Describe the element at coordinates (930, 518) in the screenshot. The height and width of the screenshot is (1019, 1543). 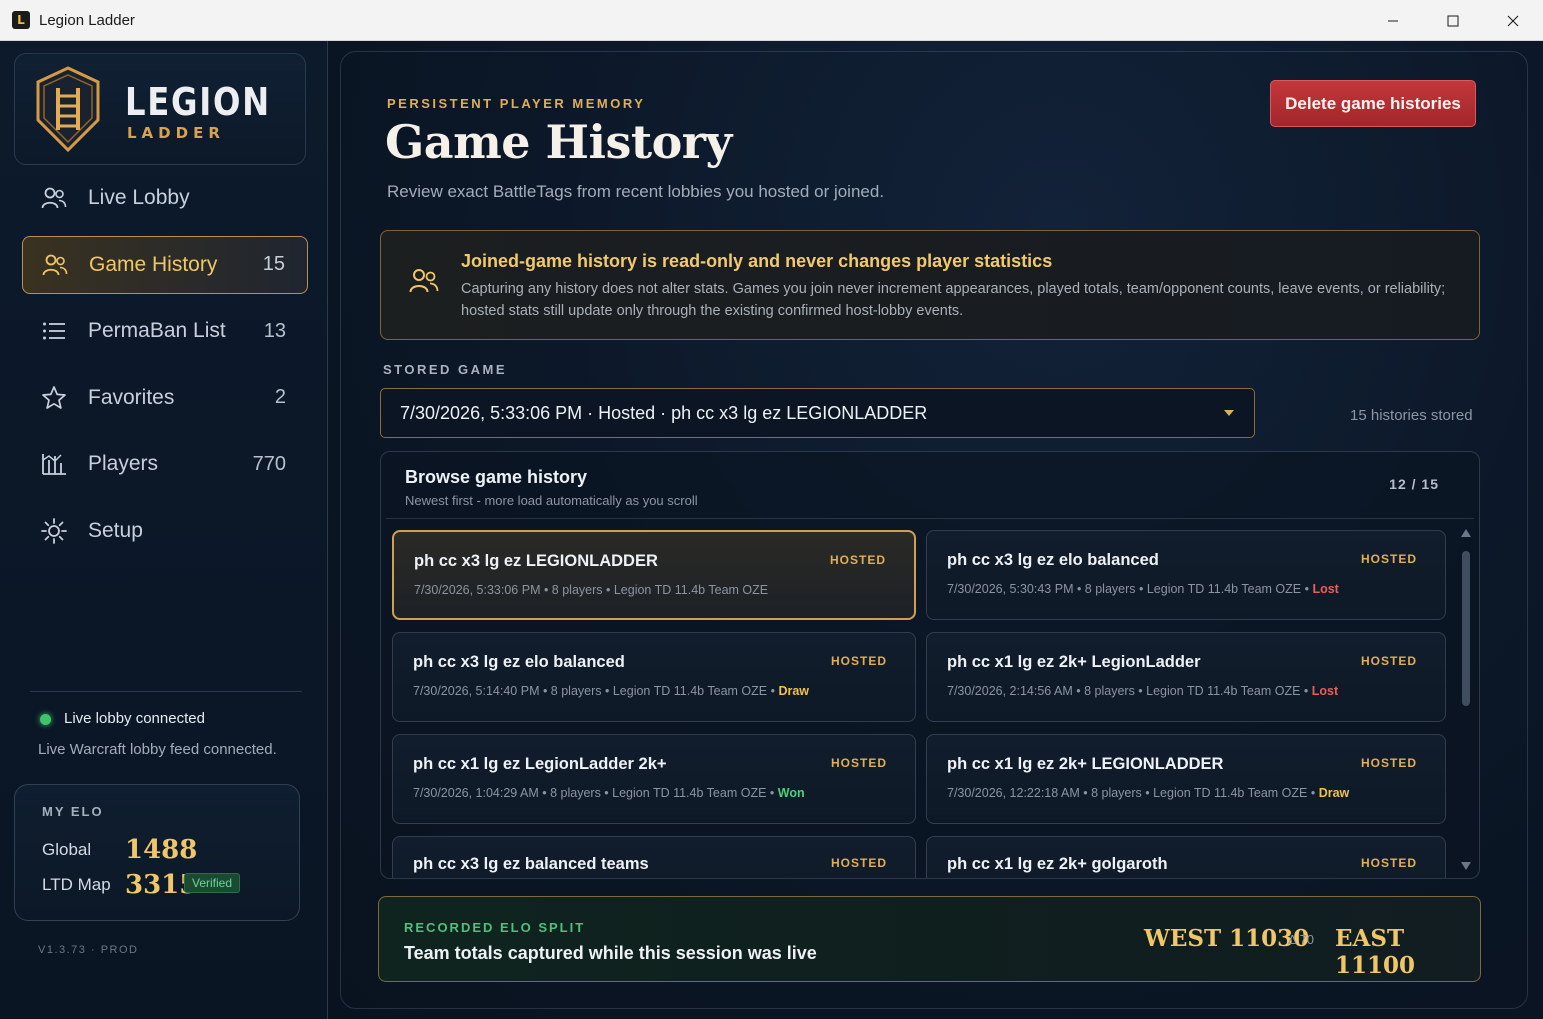
I see `divider` at that location.